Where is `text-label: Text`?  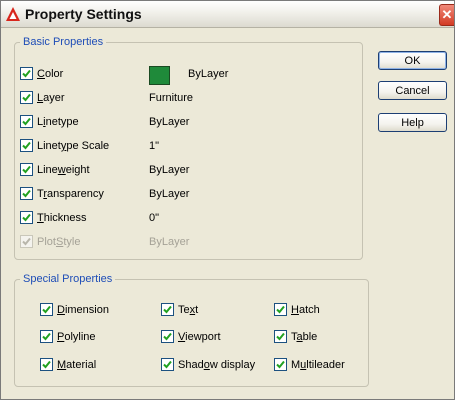
text-label: Text is located at coordinates (188, 310).